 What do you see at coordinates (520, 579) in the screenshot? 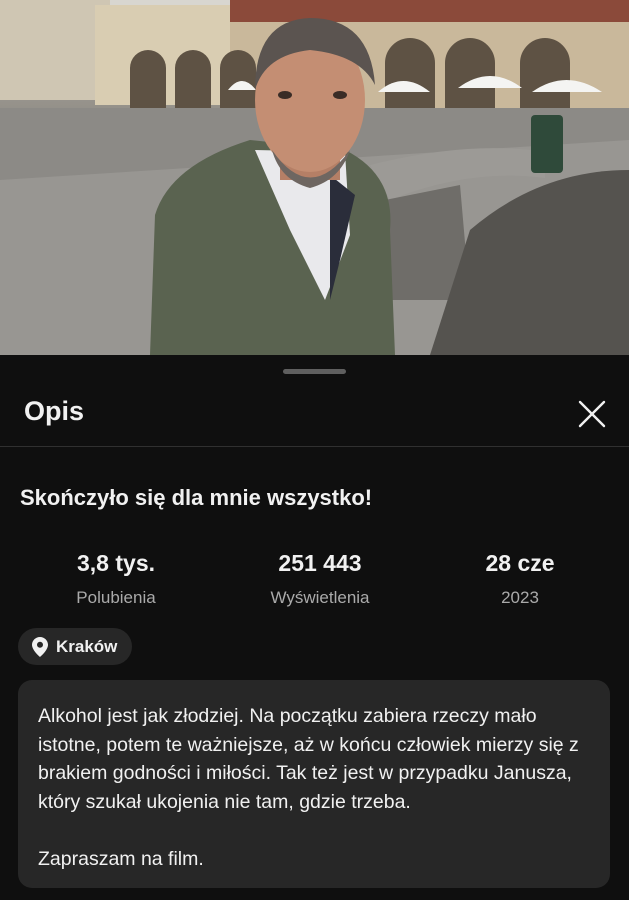
I see `stat-date: 28 cze 2023` at bounding box center [520, 579].